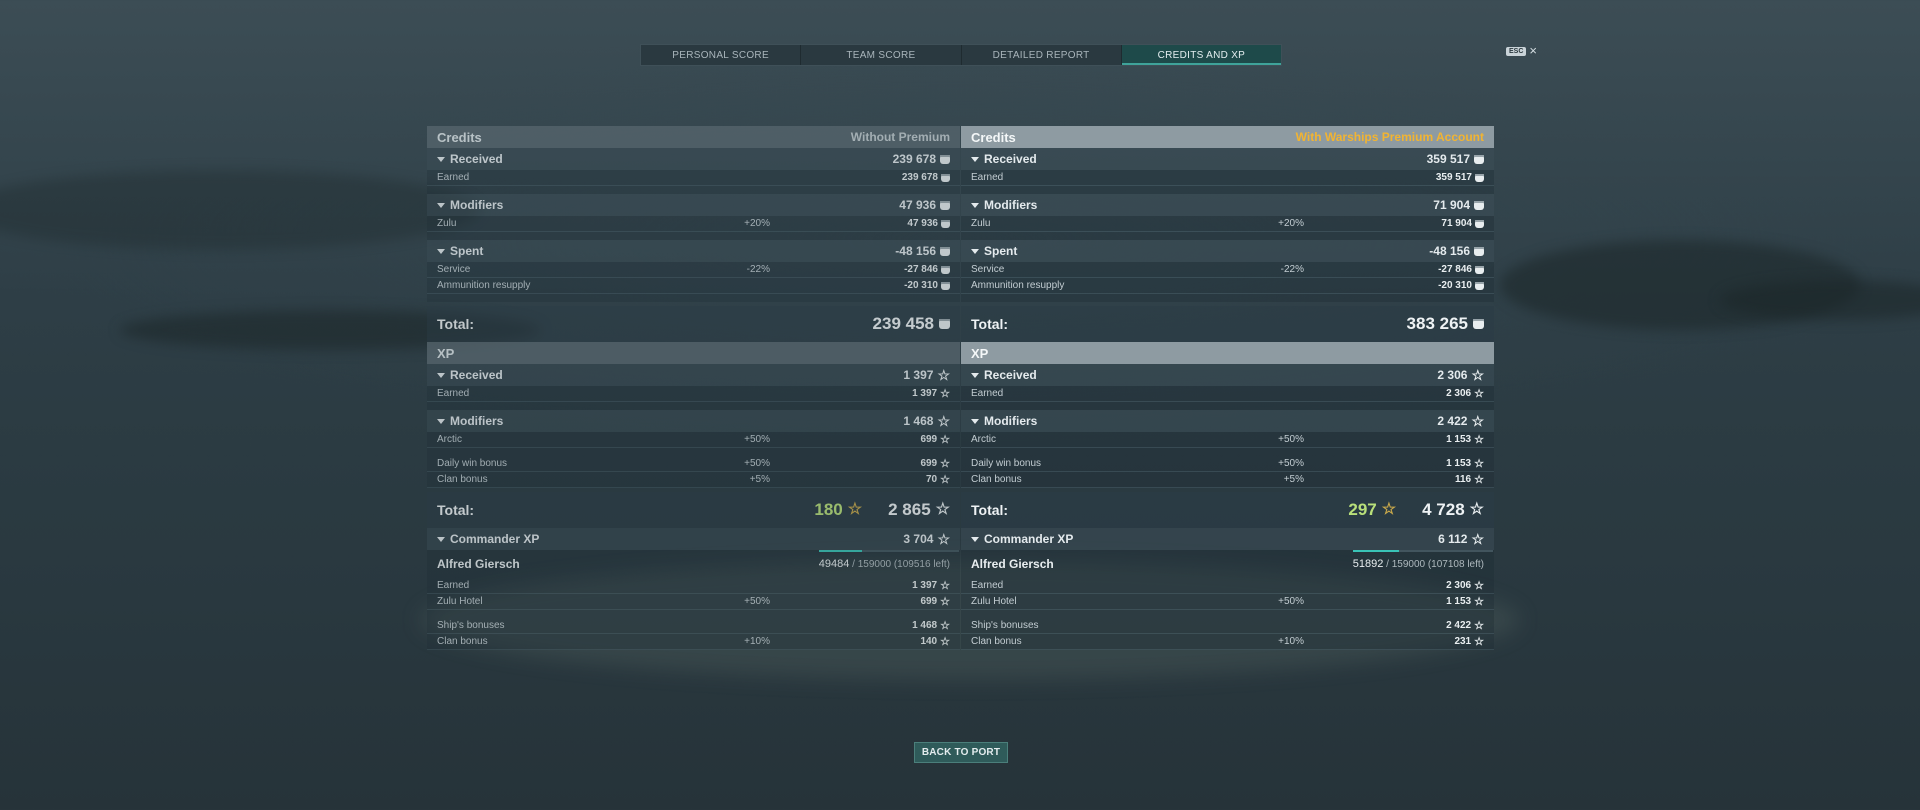 The image size is (1920, 810). I want to click on detail-row: Ammunition resupply -20 310, so click(693, 286).